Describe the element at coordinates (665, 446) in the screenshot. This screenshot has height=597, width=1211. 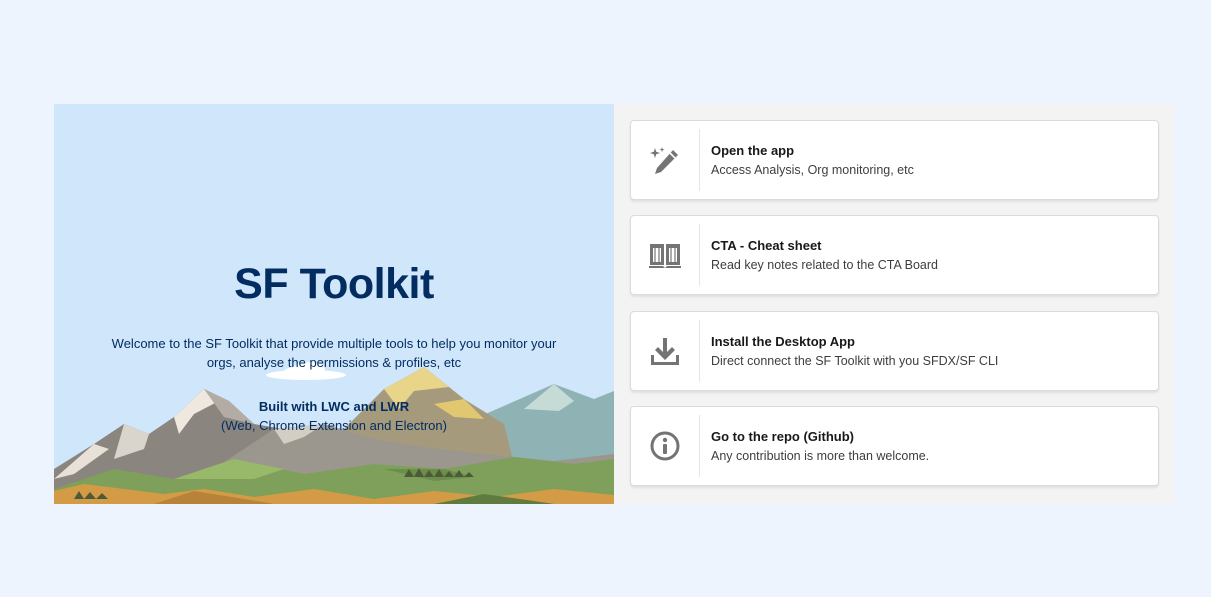
I see `info-icon` at that location.